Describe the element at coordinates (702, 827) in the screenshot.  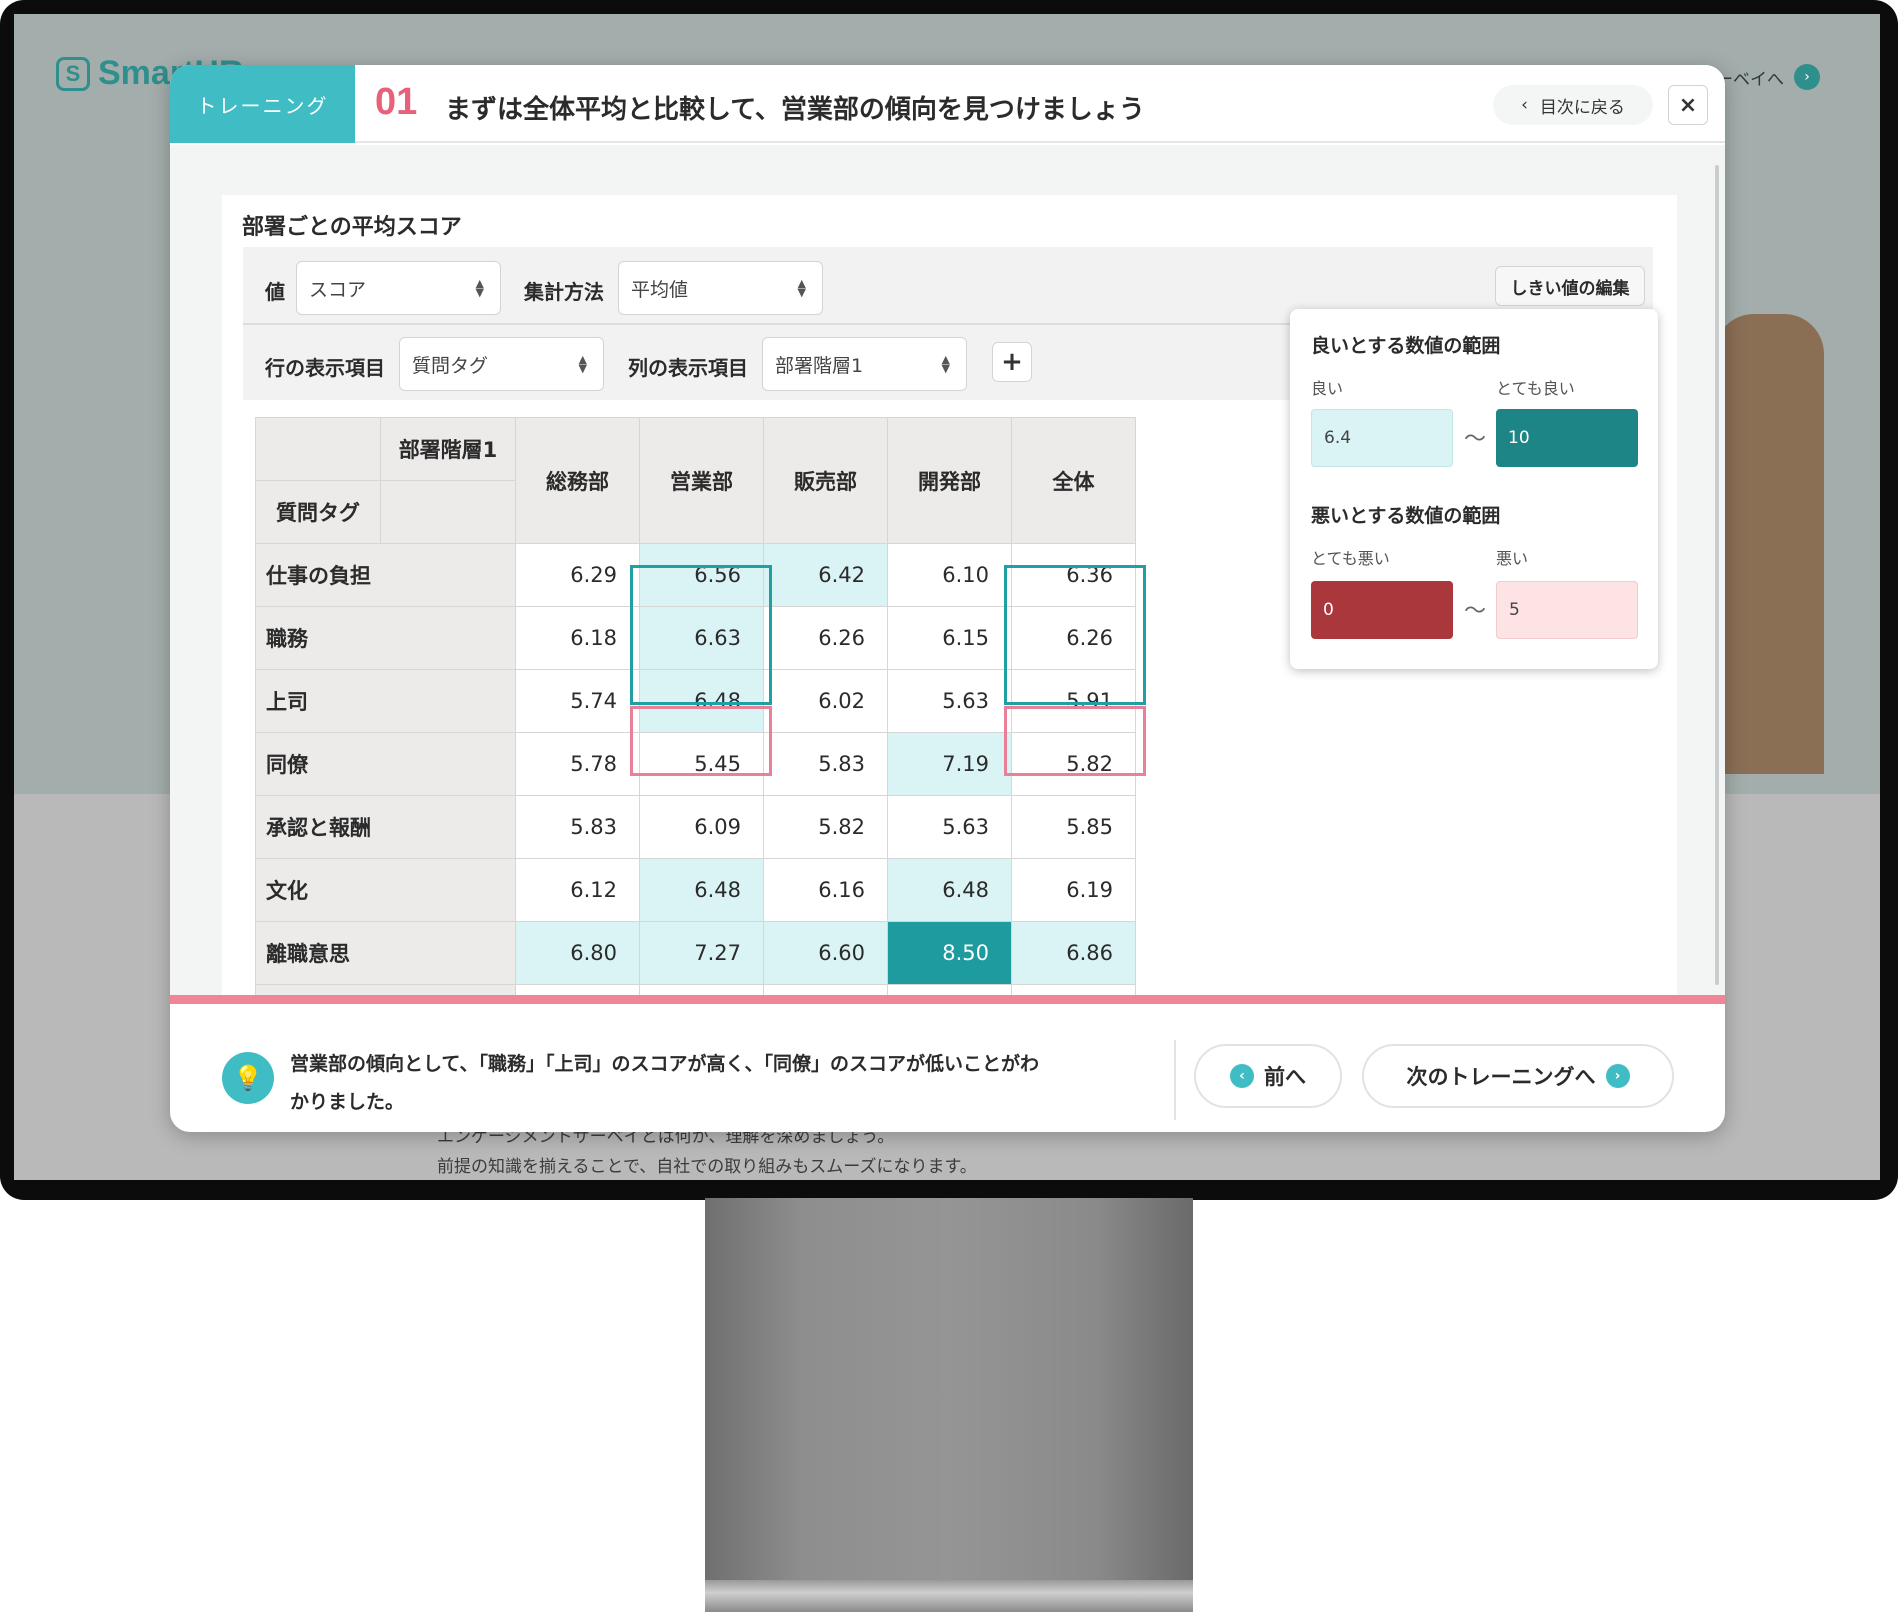
I see `score-cell: 6.09` at that location.